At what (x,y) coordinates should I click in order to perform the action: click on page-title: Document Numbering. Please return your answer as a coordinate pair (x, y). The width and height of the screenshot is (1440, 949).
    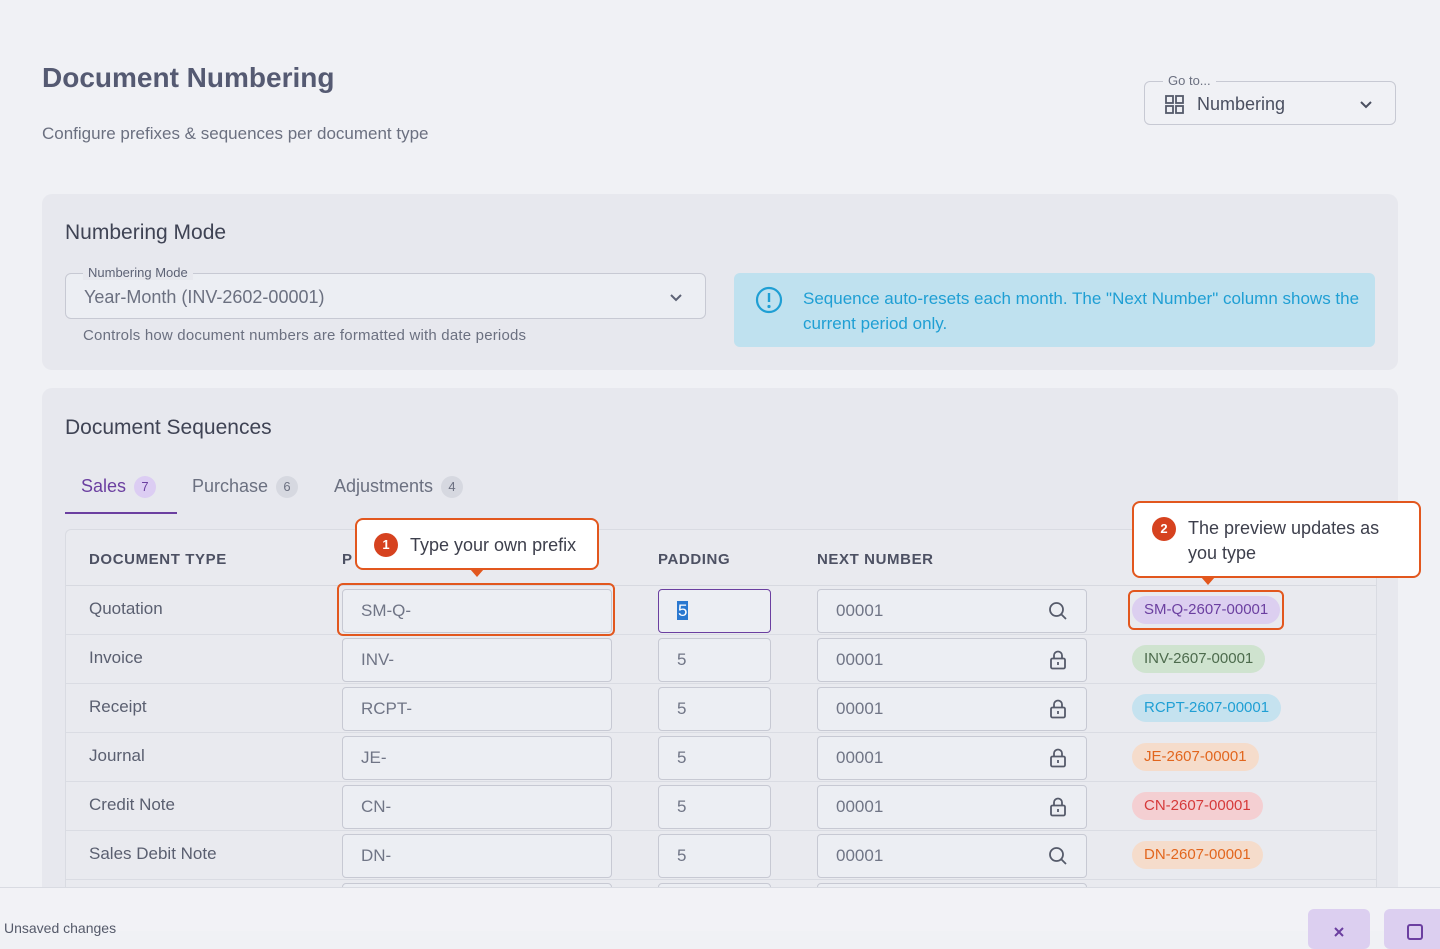
    Looking at the image, I should click on (188, 77).